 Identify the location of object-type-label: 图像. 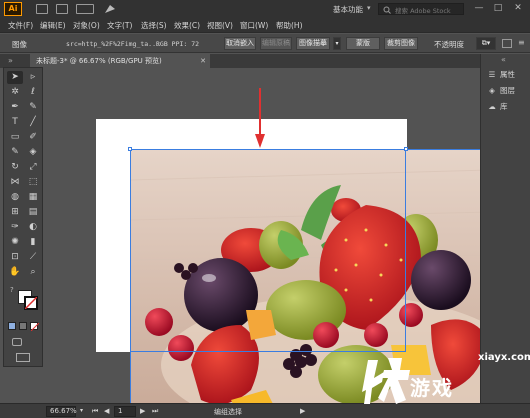
(19, 44).